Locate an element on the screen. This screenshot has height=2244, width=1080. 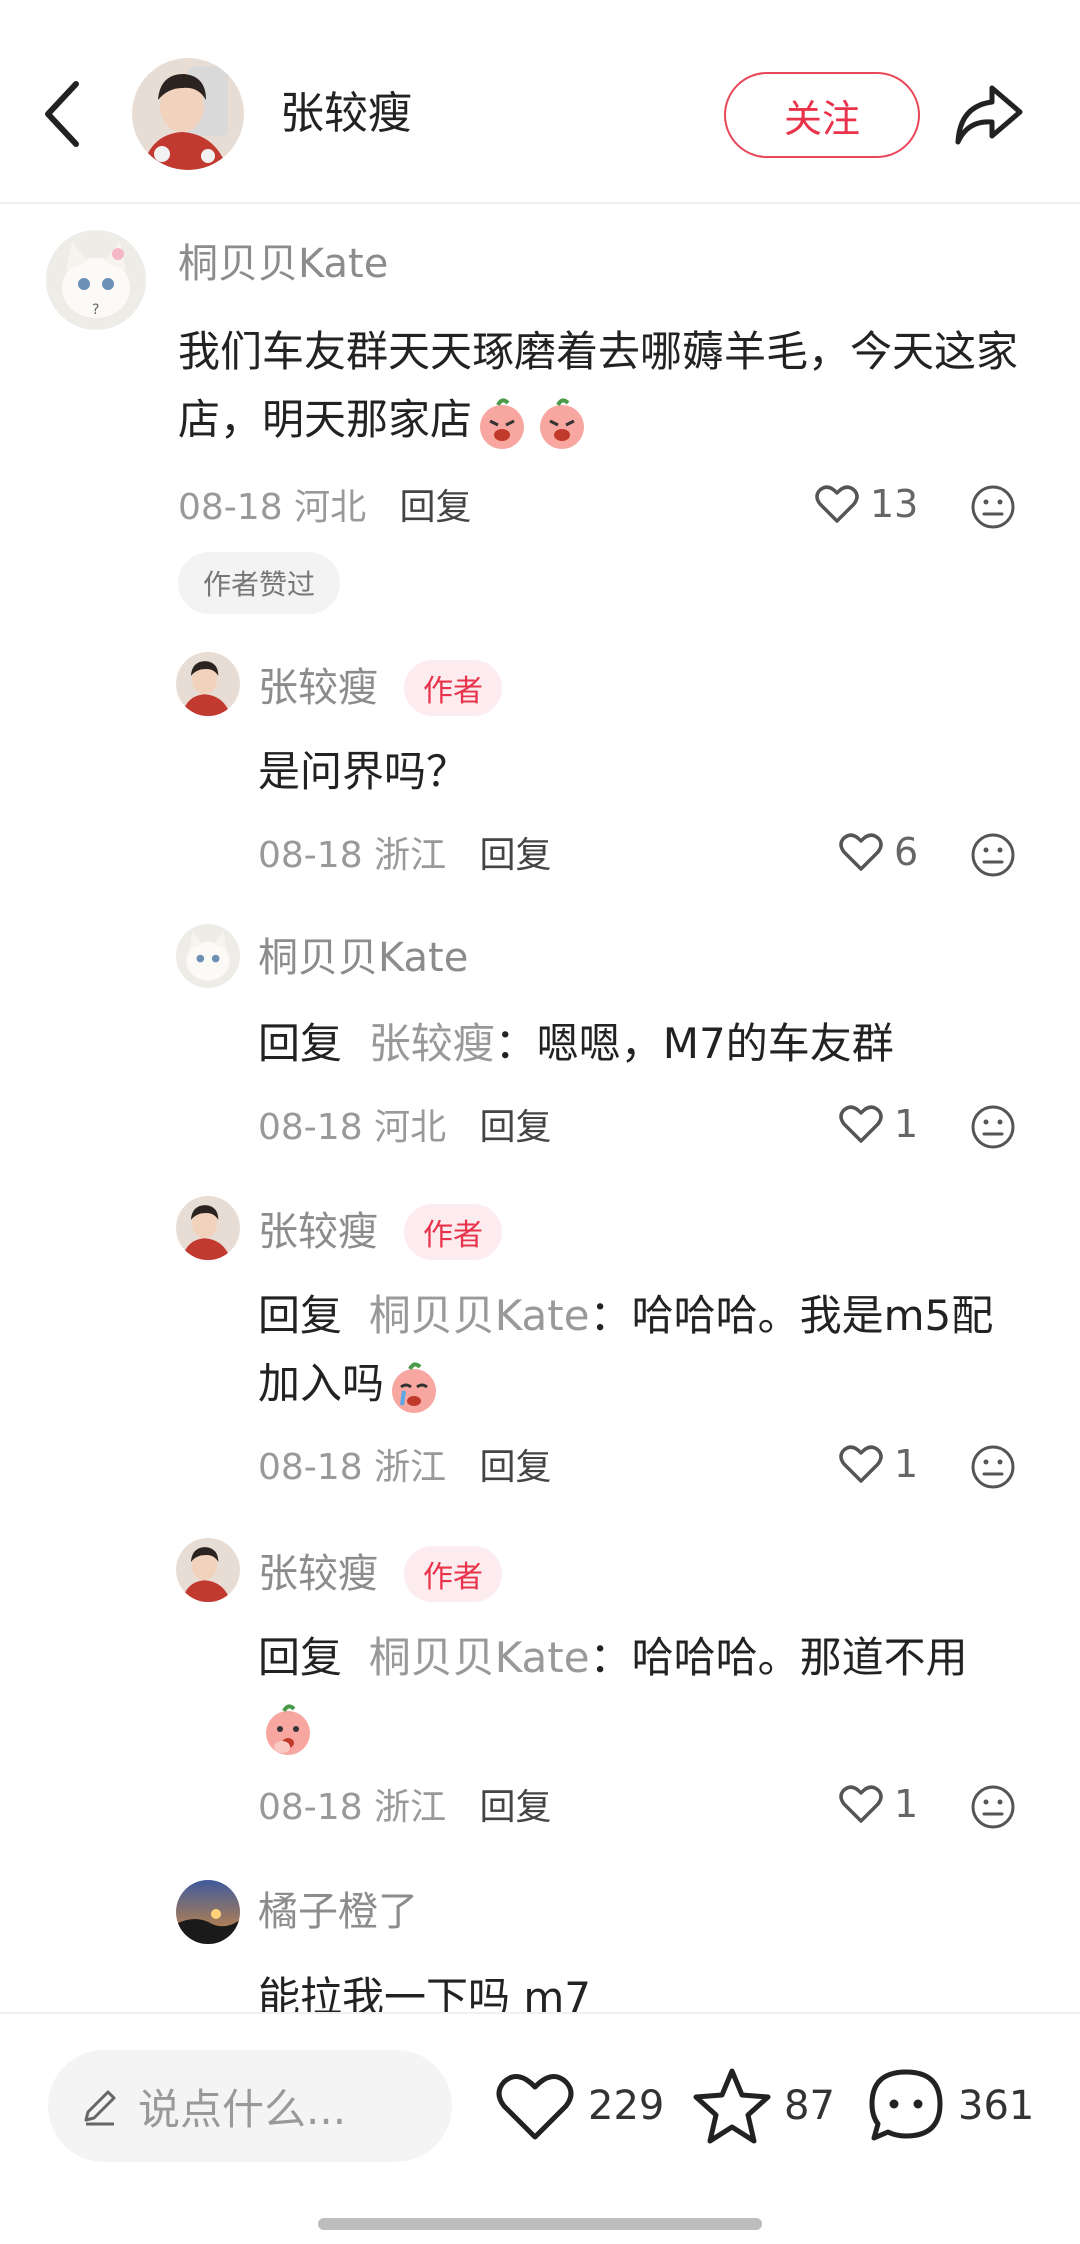
comment-like-button: 6 is located at coordinates (878, 852).